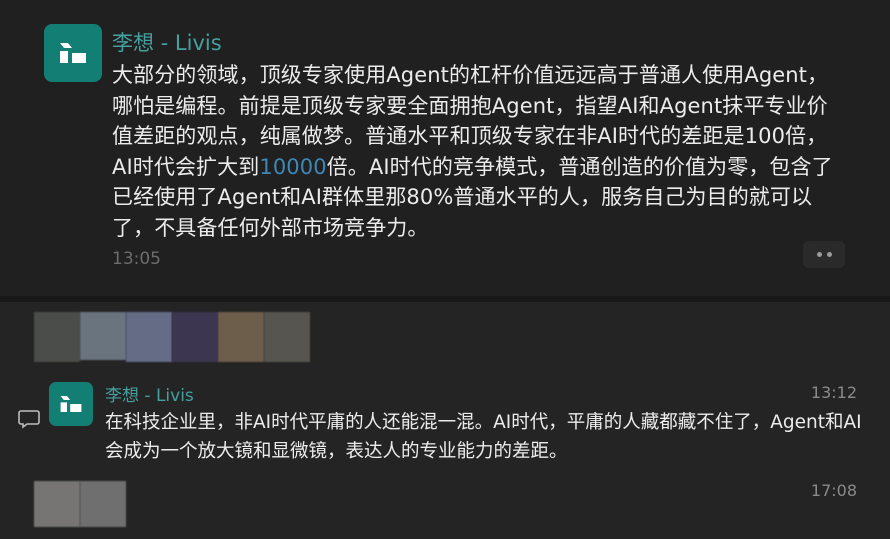 This screenshot has width=890, height=539. I want to click on blurred-reactions-row, so click(172, 337).